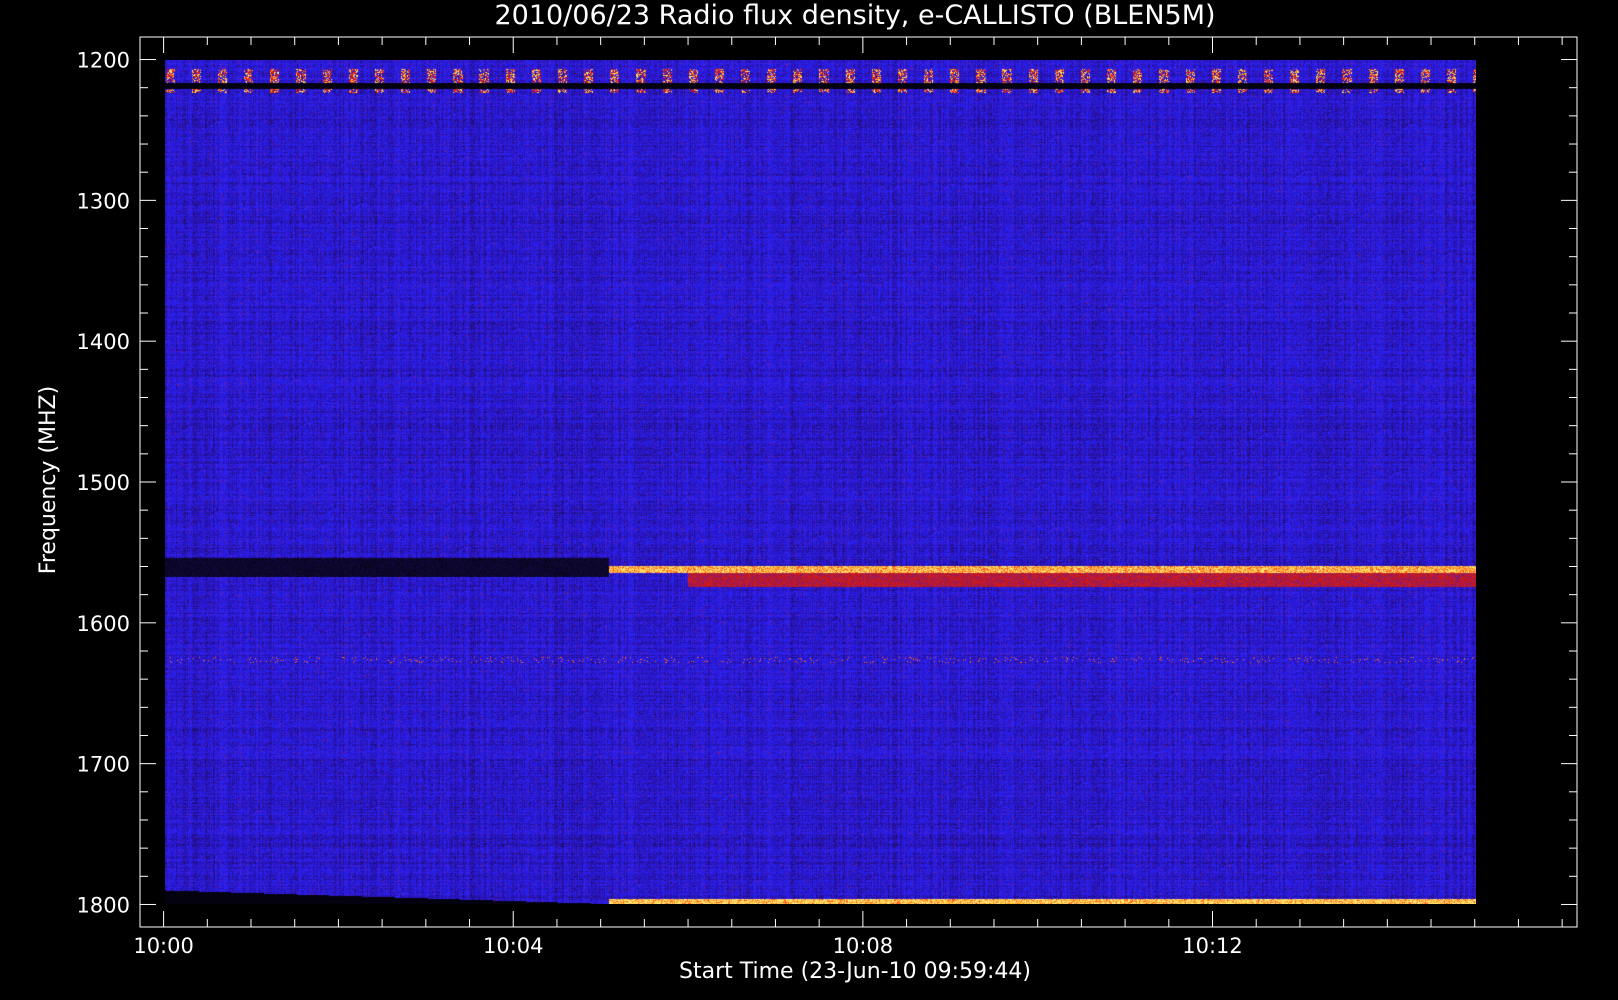  I want to click on y-axis-label: Frequency (MHZ), so click(48, 480).